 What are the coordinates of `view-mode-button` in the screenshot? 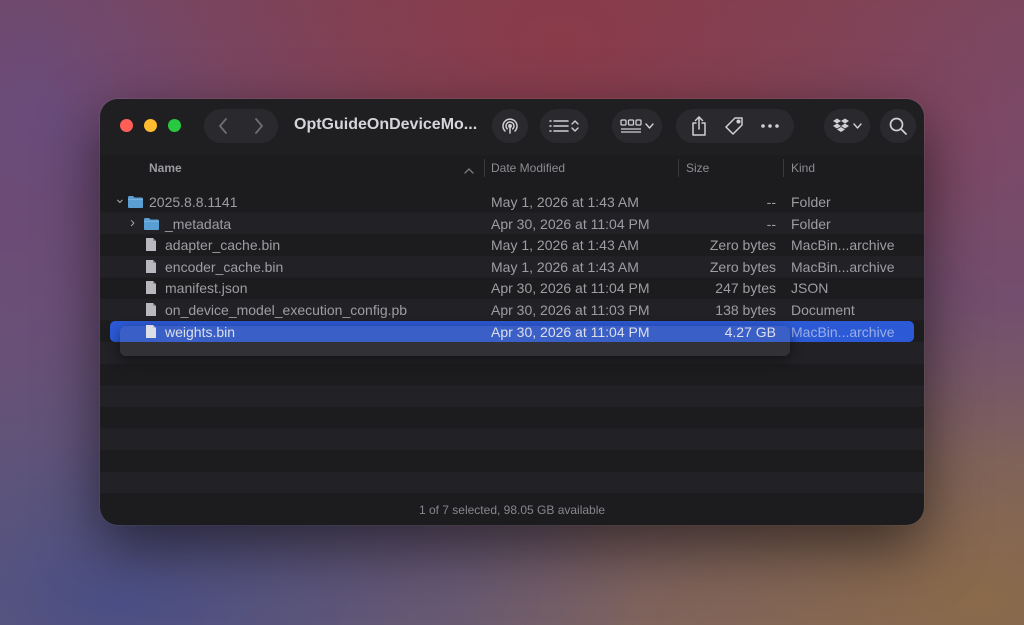 It's located at (564, 126).